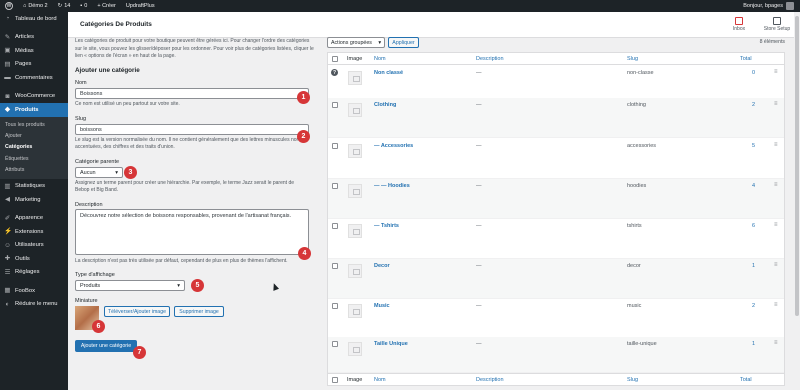 The width and height of the screenshot is (800, 390). Describe the element at coordinates (7, 19) in the screenshot. I see `dashboard-icon: ◔` at that location.